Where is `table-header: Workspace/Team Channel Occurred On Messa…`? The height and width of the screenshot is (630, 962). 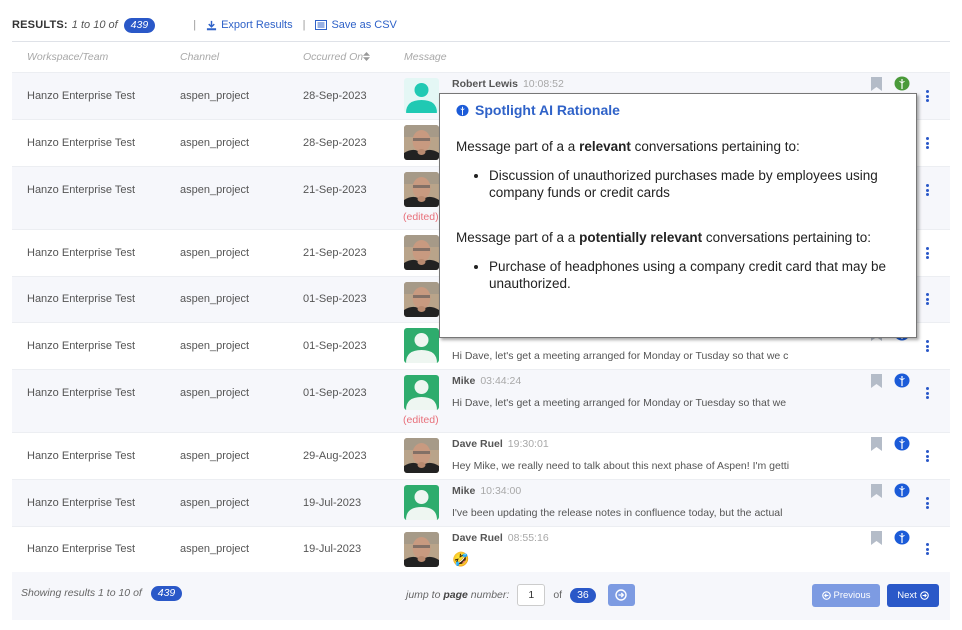
table-header: Workspace/Team Channel Occurred On Messa… is located at coordinates (481, 57).